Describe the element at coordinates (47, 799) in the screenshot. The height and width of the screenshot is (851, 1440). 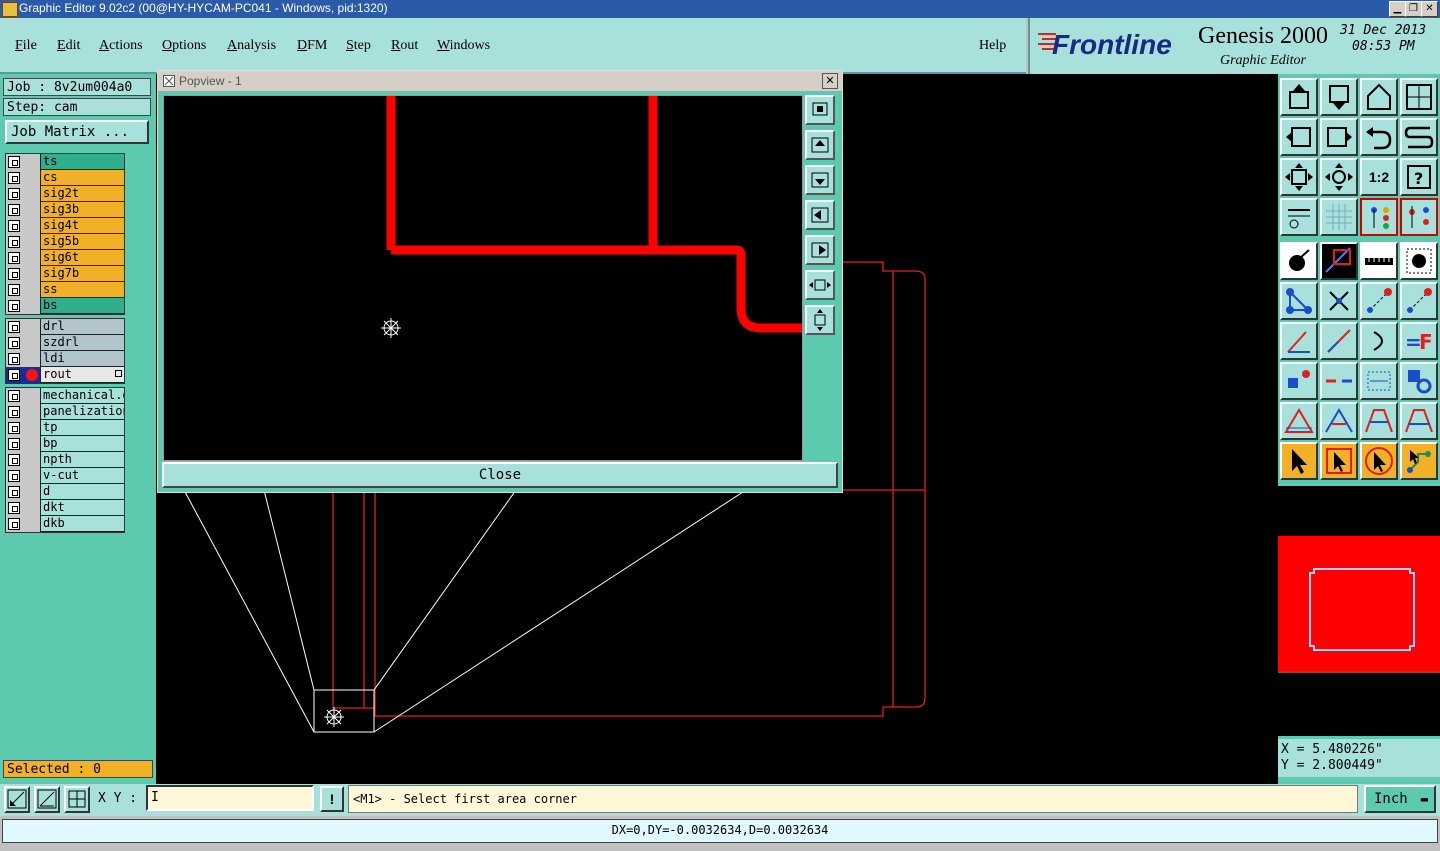
I see `angle-snap-icon` at that location.